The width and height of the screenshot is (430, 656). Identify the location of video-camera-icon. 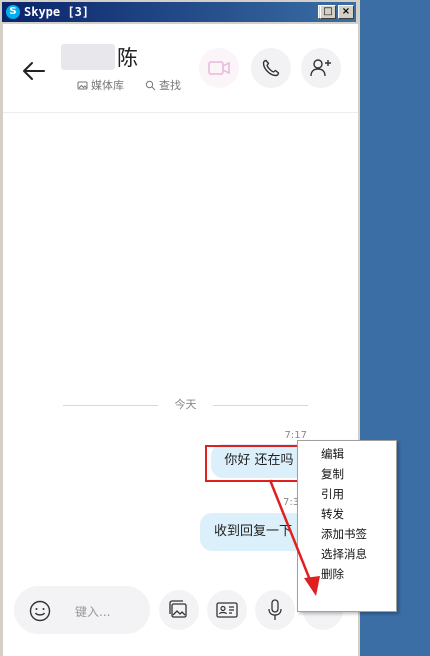
(219, 68).